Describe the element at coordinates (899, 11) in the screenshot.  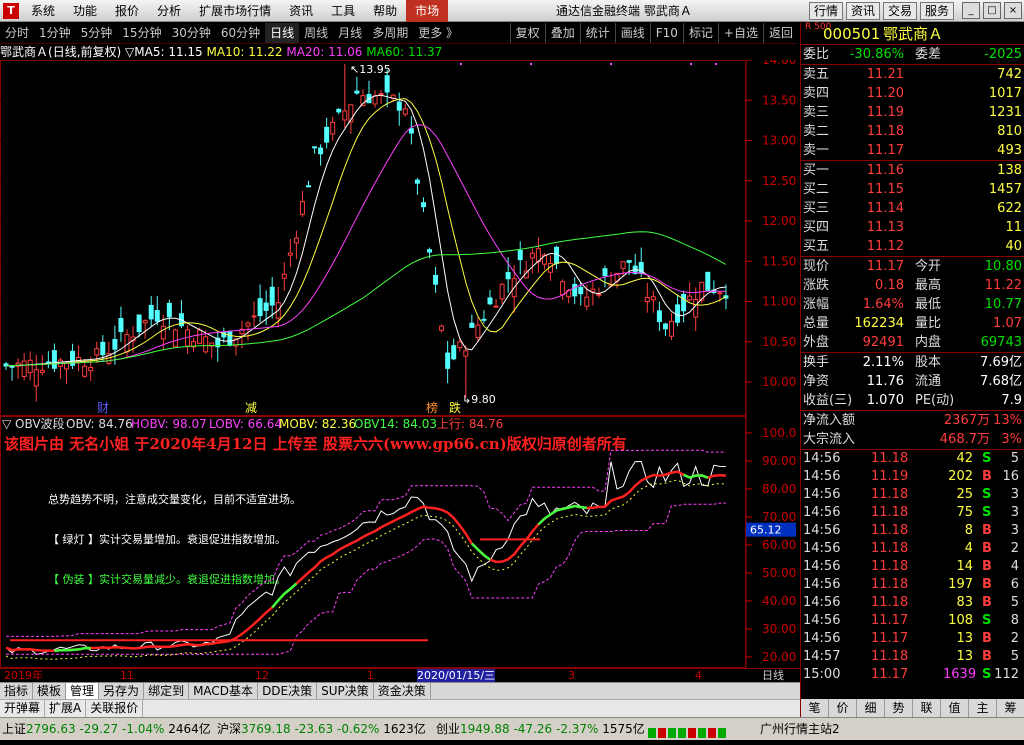
I see `top-button: 交易` at that location.